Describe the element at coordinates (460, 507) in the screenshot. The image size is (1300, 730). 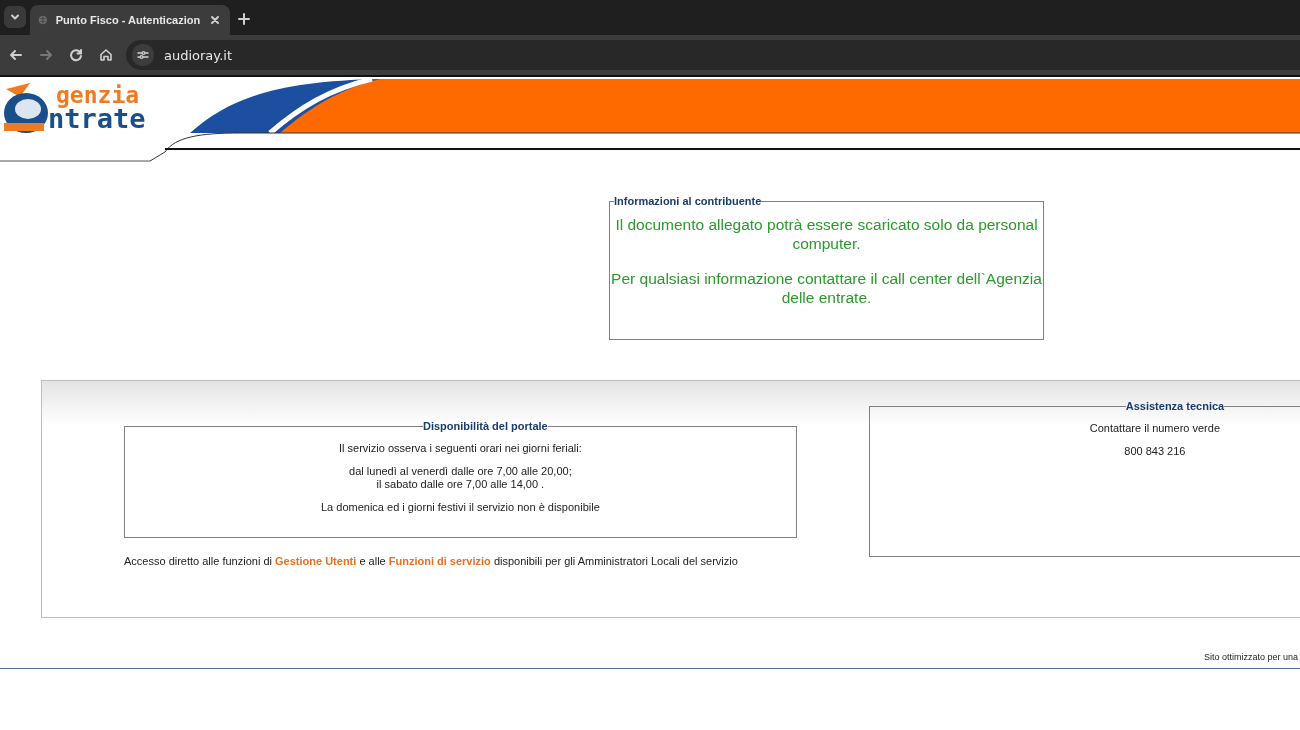
I see `availability-text: La domenica ed i giorni festivi il servizio non è disponibile` at that location.